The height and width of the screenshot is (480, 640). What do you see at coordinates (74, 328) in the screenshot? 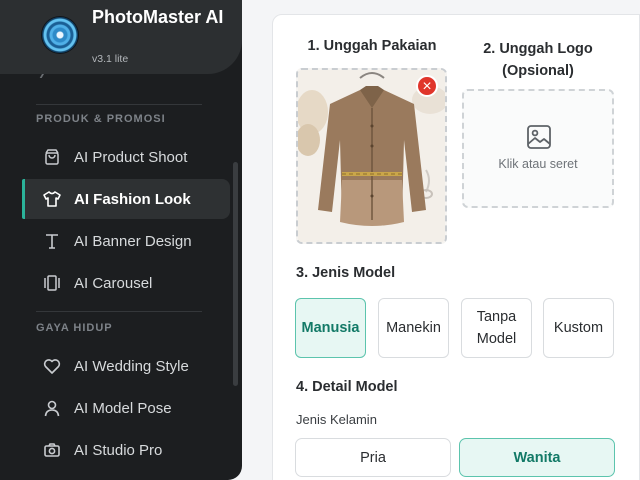
I see `section-title-gaya-hidup: GAYA HIDUP` at bounding box center [74, 328].